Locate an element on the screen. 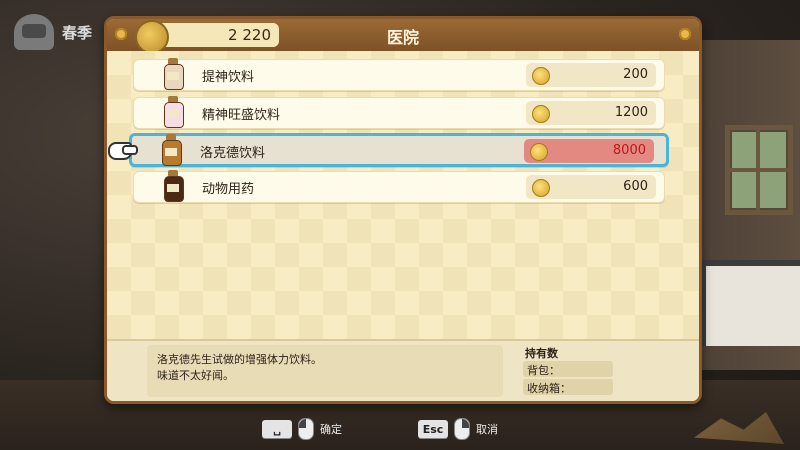  shop-item-row-selected: 洛克德饮料 8000 is located at coordinates (388, 150).